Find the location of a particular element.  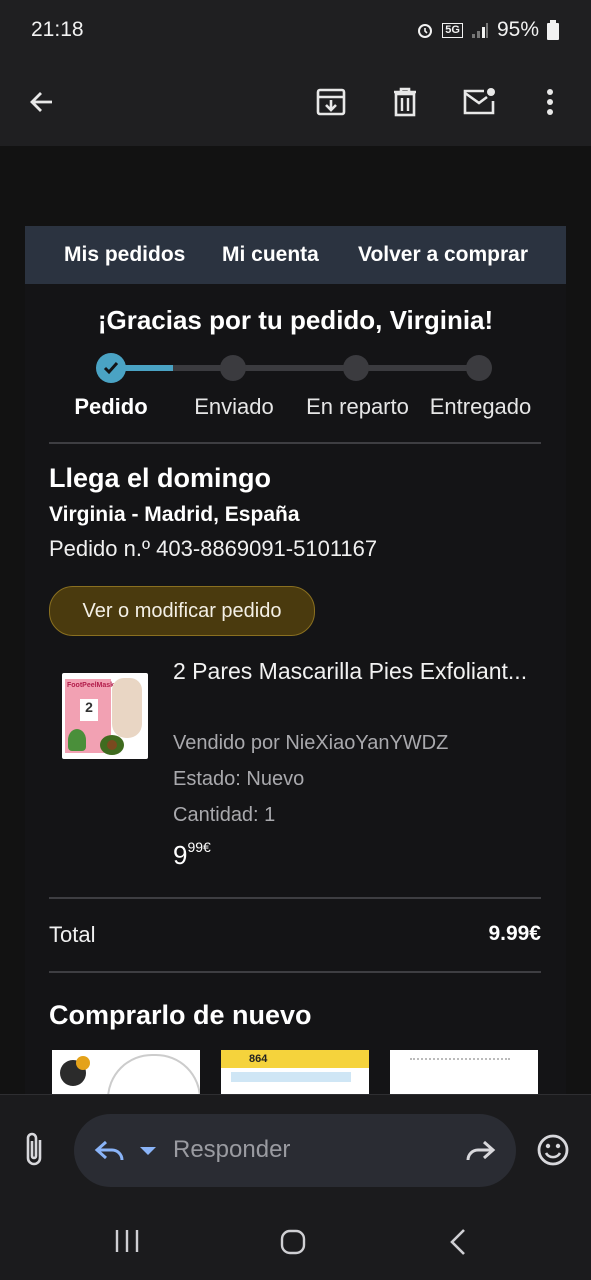

item-image is located at coordinates (460, 1074).